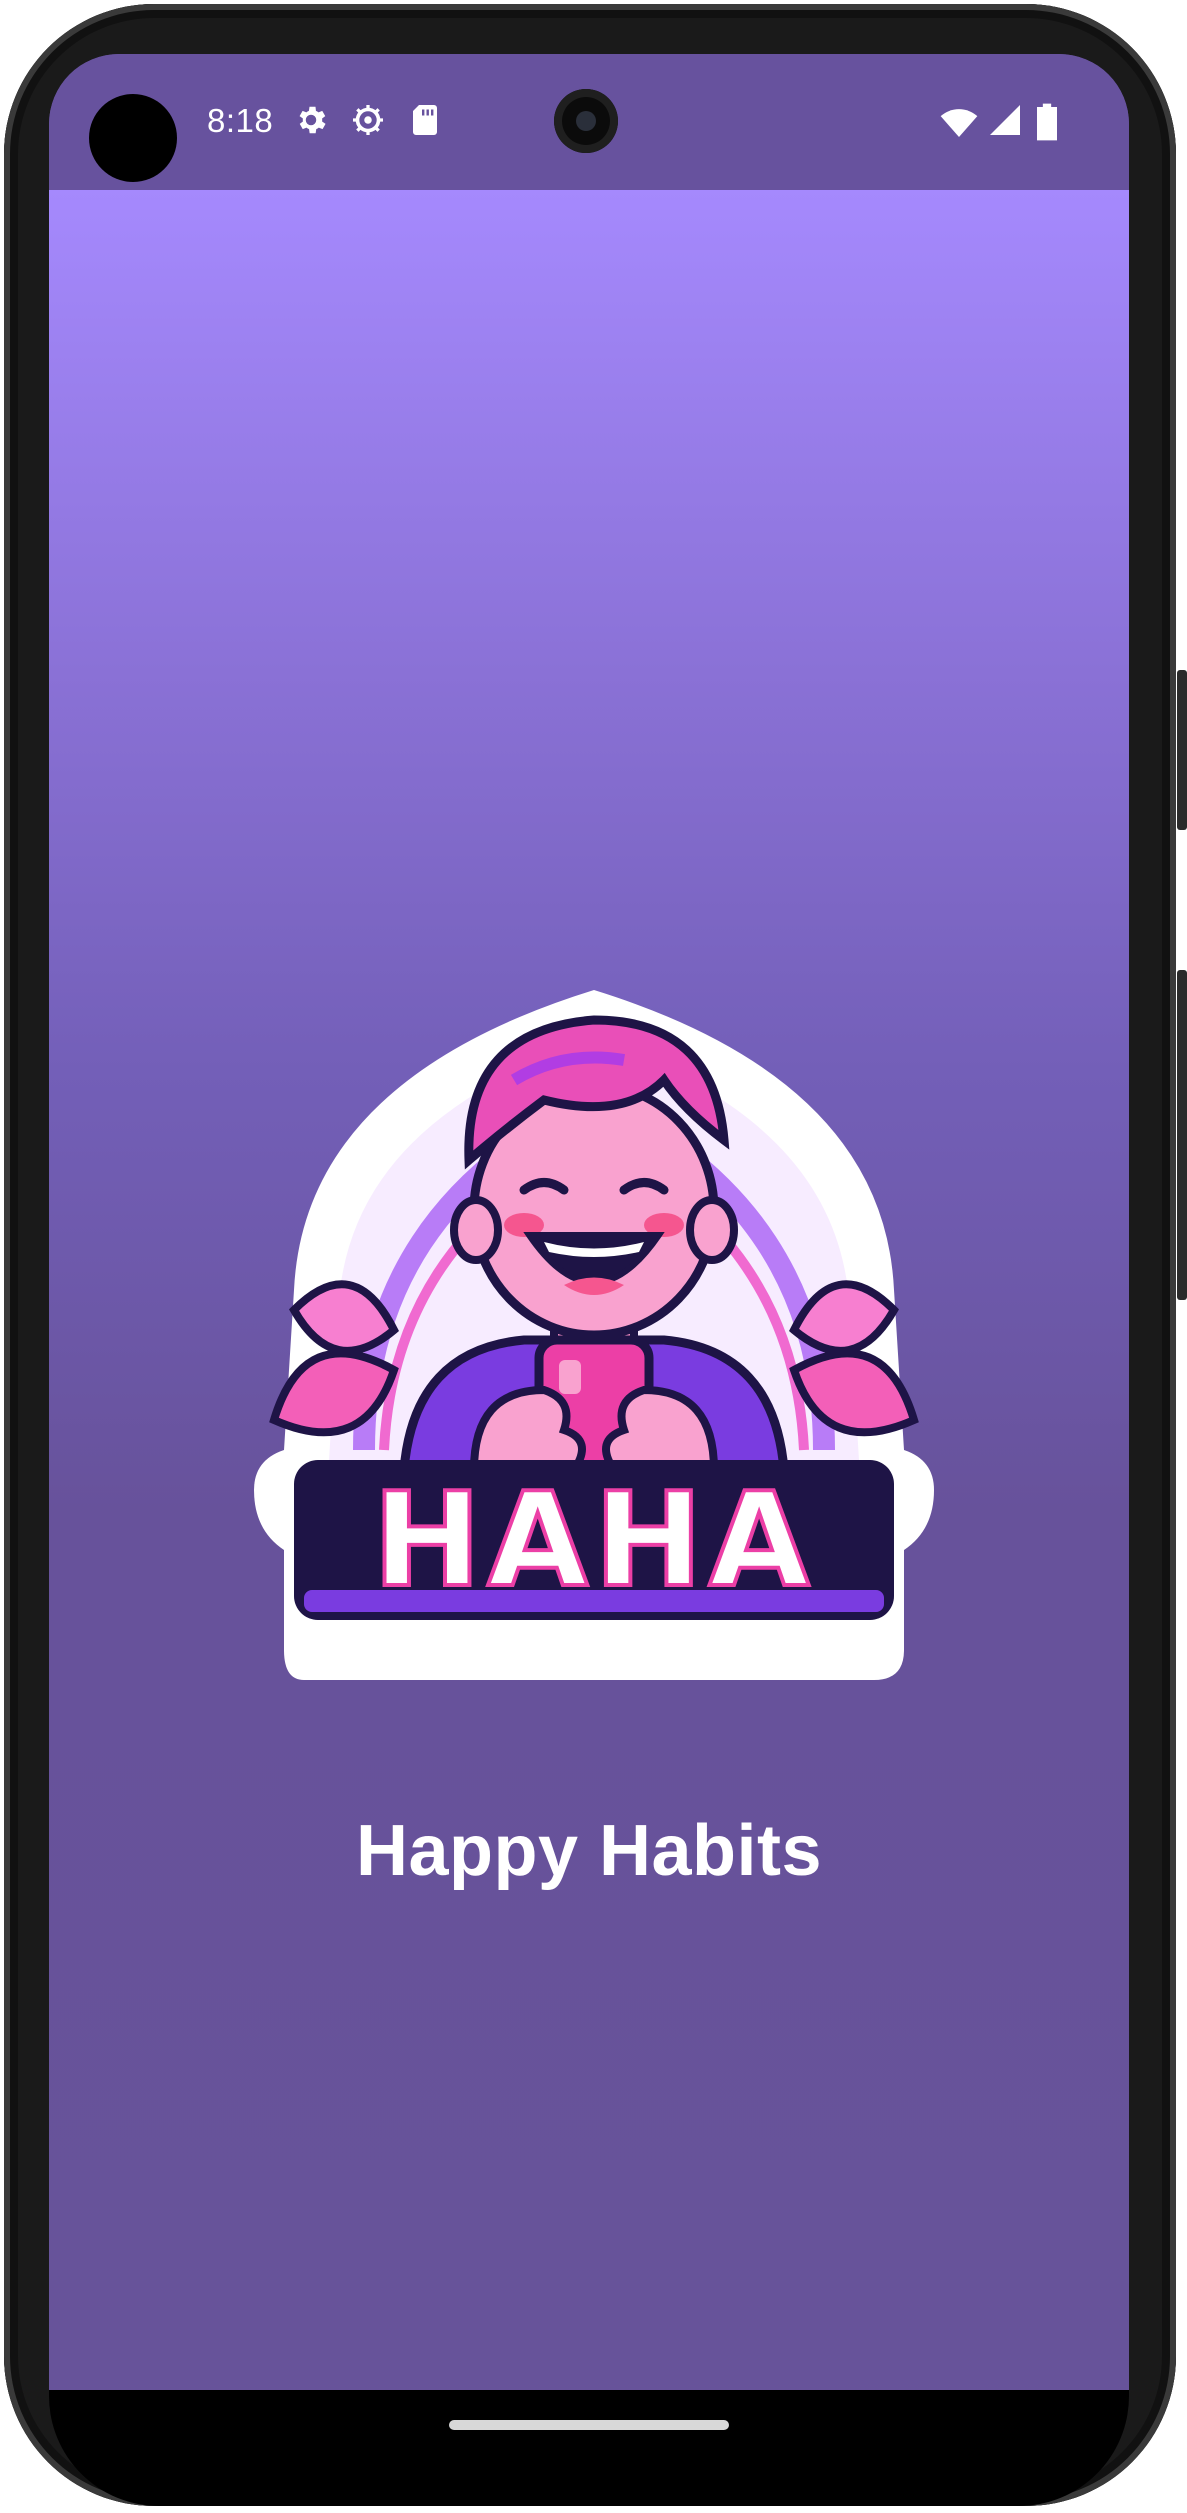 This screenshot has height=2513, width=1187. I want to click on logo-text: HAHA, so click(594, 1540).